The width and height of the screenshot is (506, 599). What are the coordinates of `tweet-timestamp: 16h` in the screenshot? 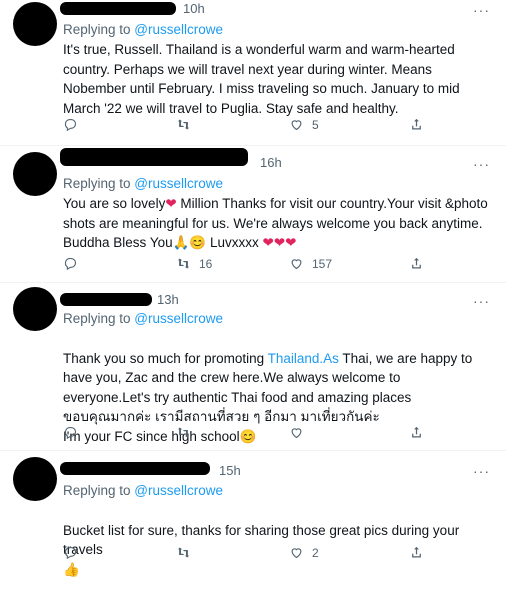 It's located at (271, 162).